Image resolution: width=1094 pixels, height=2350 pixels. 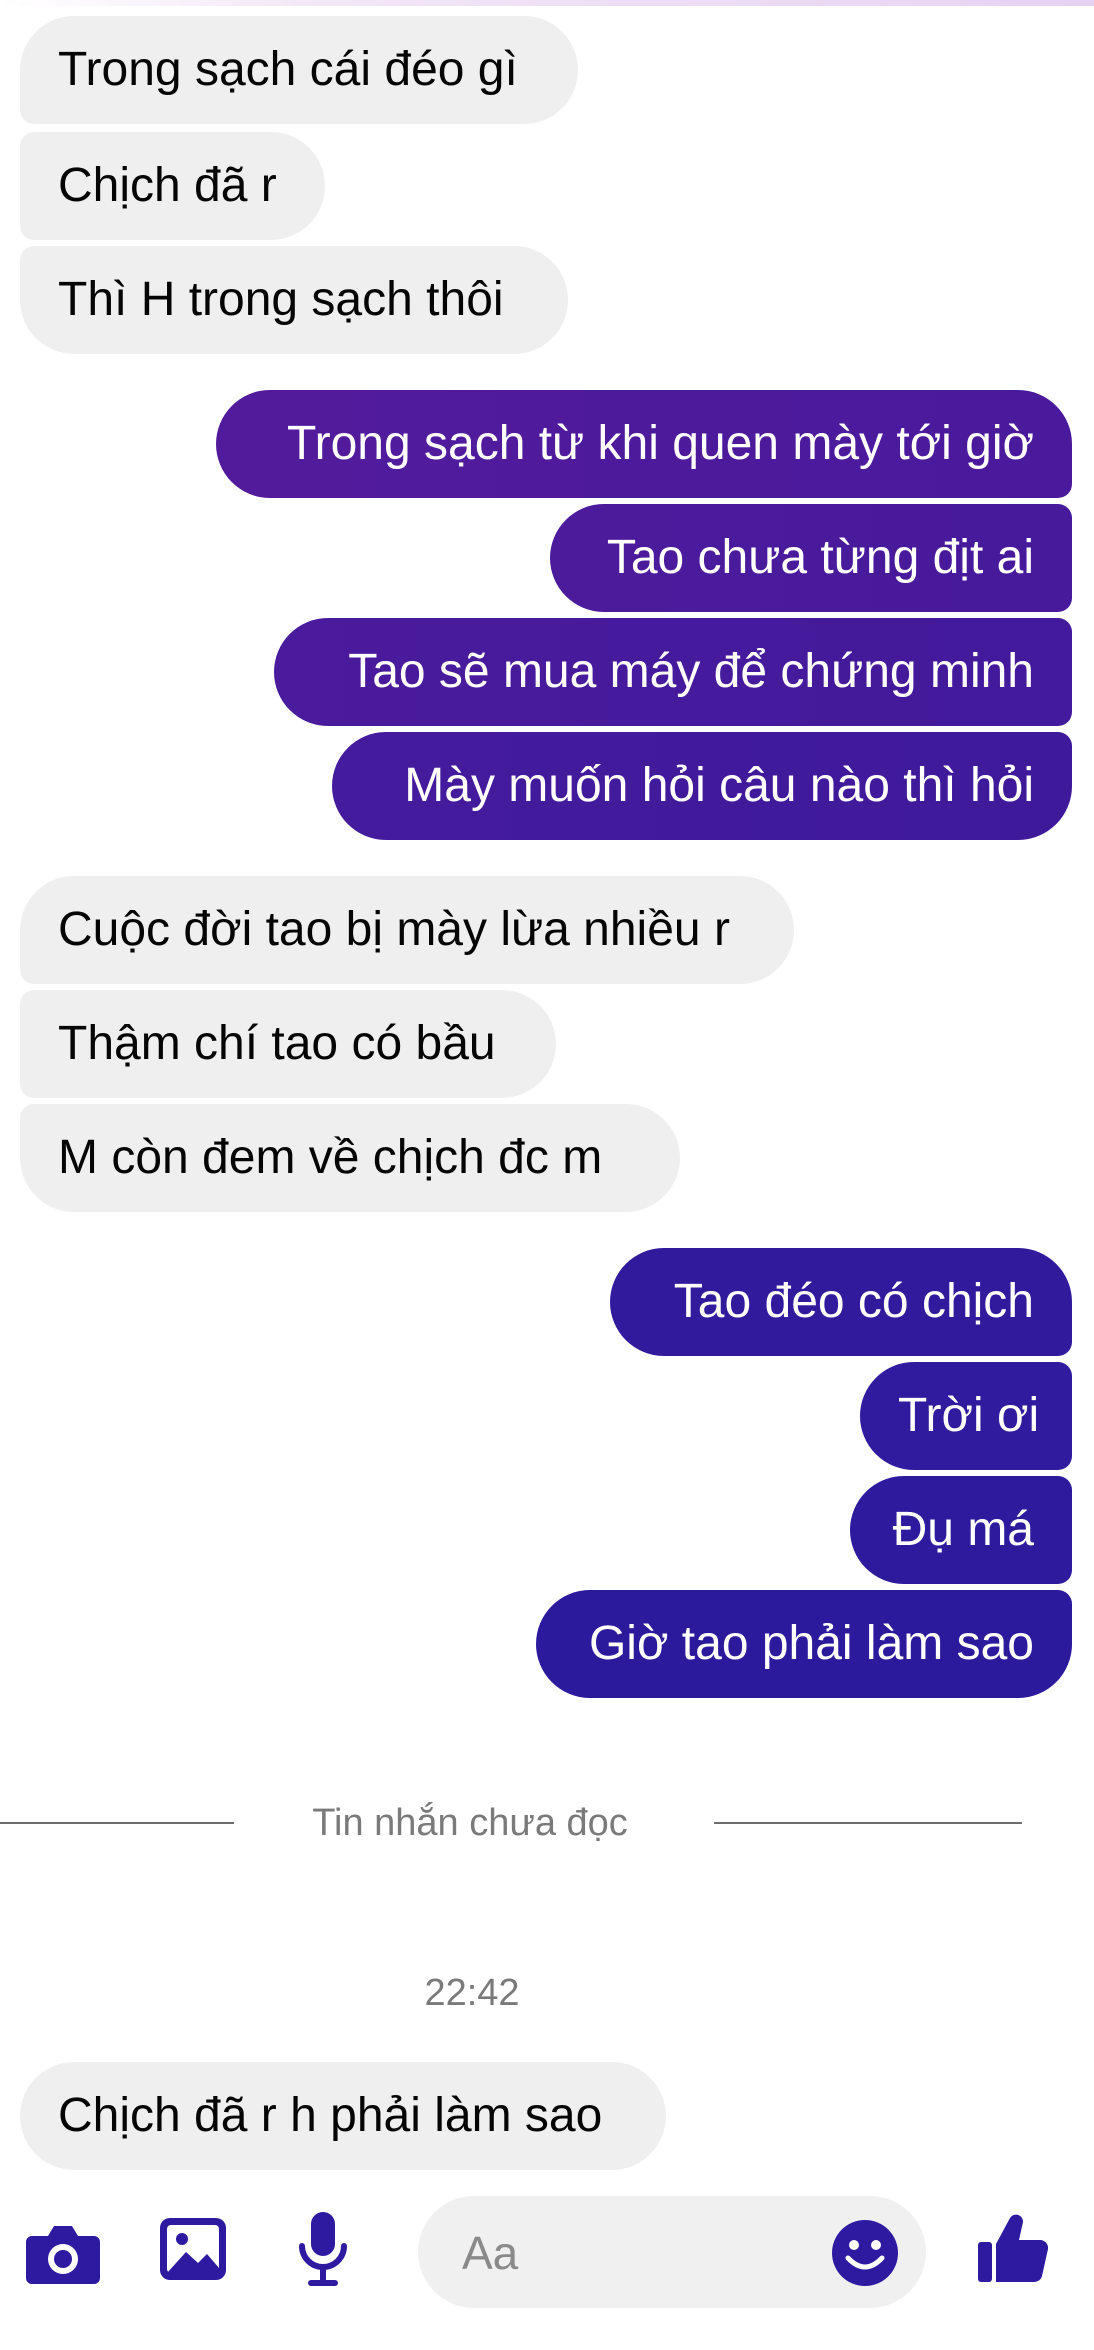 What do you see at coordinates (547, 3) in the screenshot?
I see `header-gradient-strip` at bounding box center [547, 3].